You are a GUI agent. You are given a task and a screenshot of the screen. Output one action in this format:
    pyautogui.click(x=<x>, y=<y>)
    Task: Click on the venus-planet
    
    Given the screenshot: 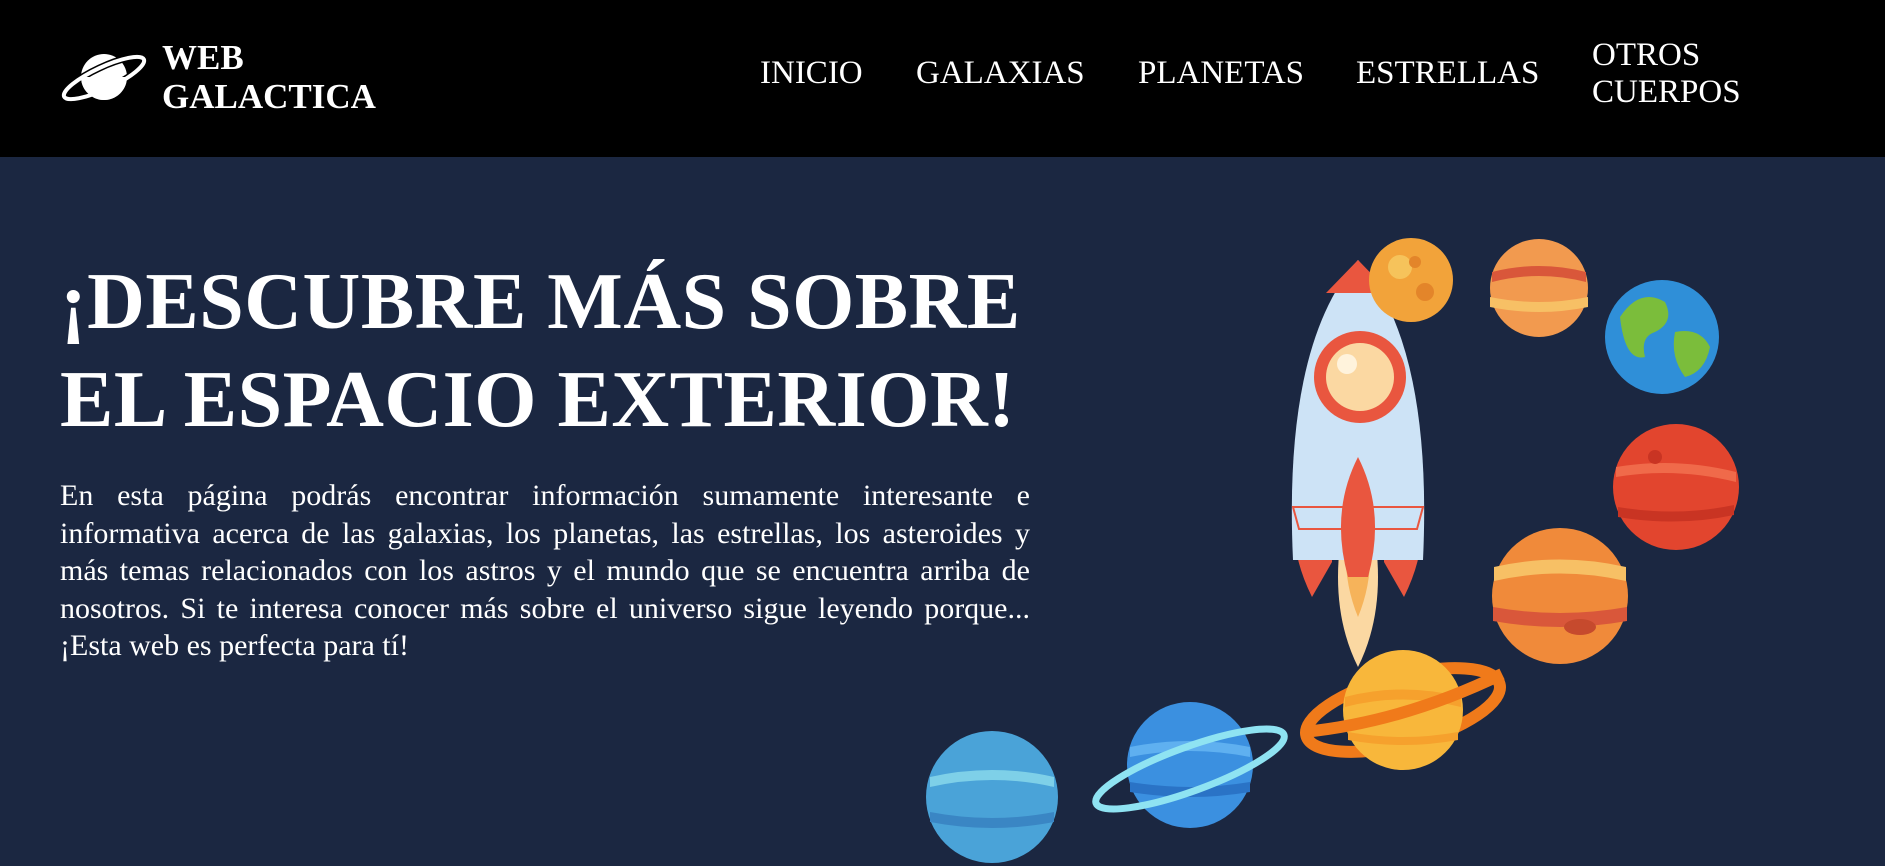 What is the action you would take?
    pyautogui.click(x=1411, y=280)
    